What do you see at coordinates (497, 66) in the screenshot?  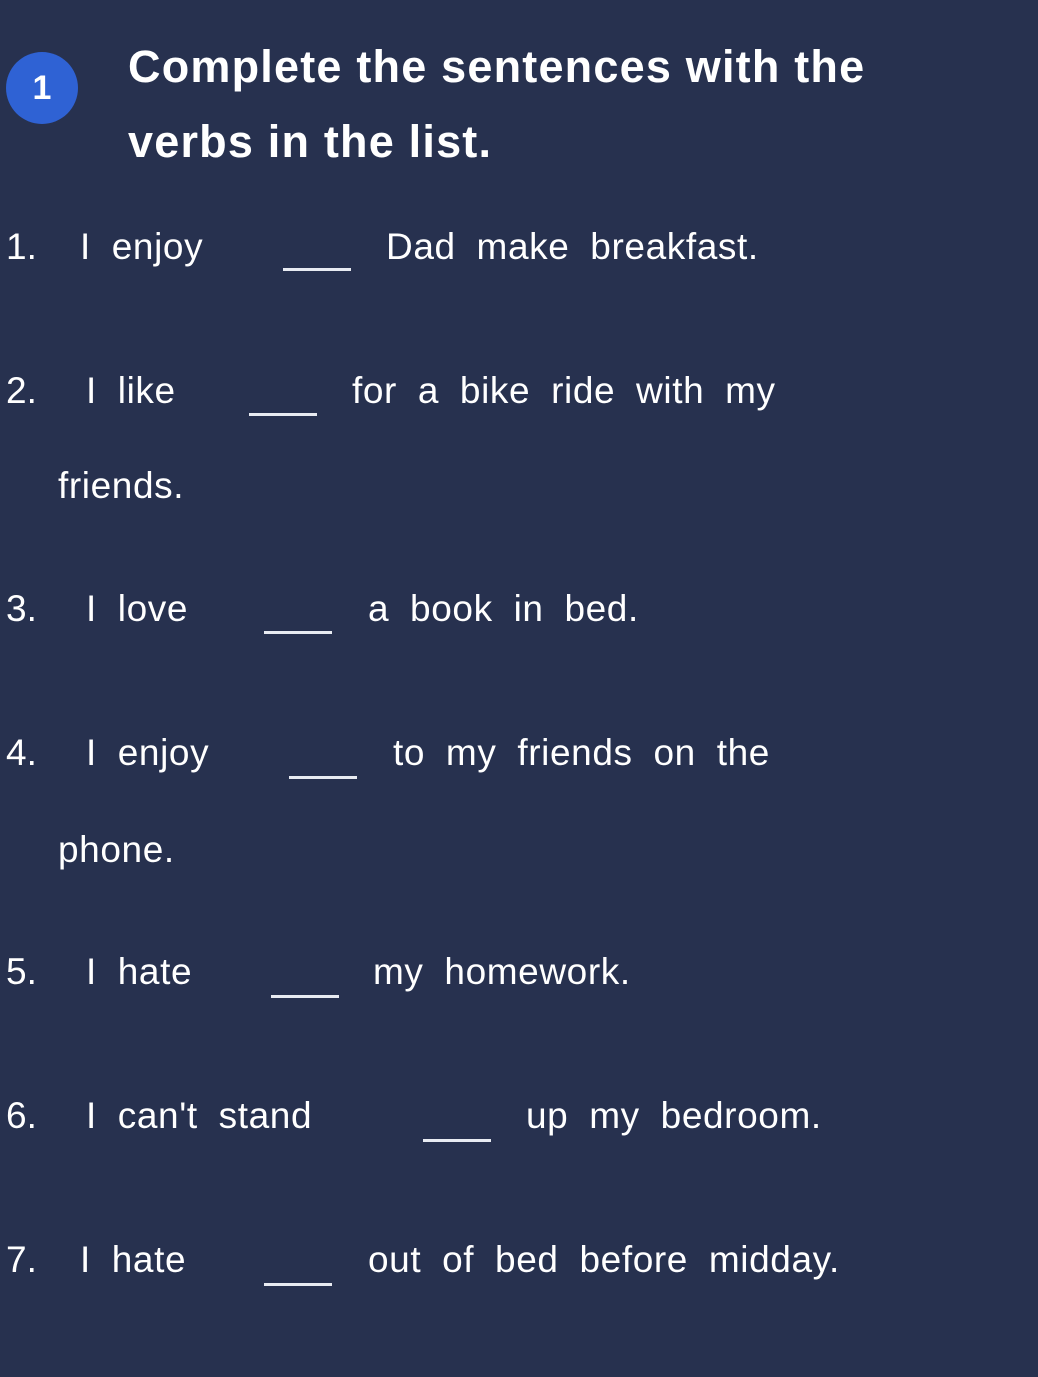 I see `exercise-instruction-line1: Complete the sentences with the` at bounding box center [497, 66].